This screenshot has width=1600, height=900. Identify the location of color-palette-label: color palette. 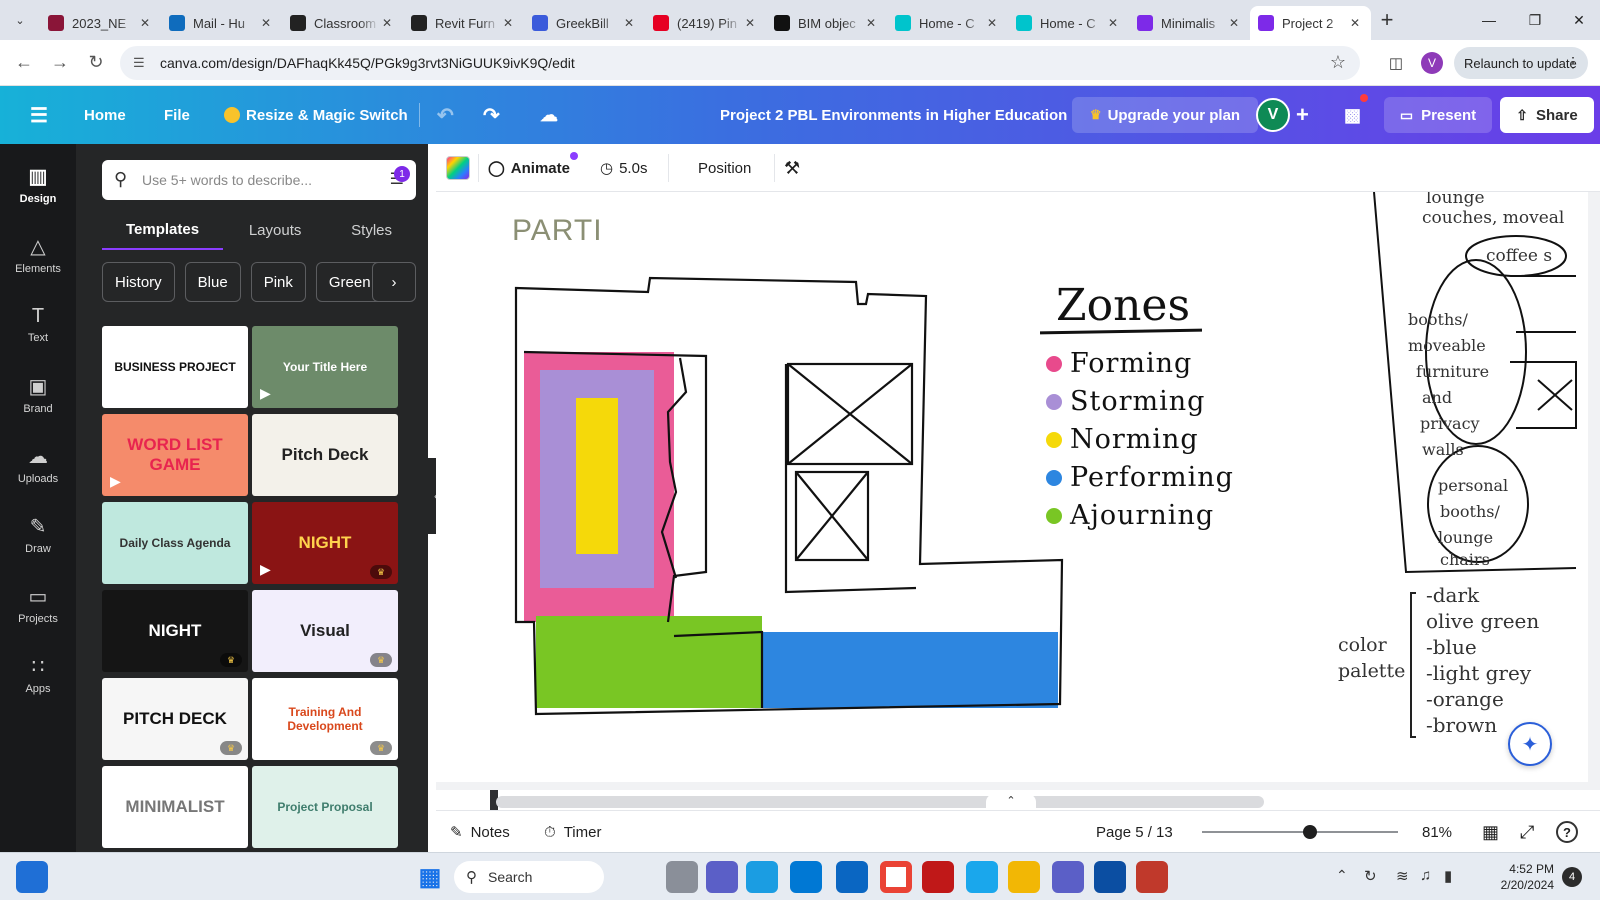
(1371, 658).